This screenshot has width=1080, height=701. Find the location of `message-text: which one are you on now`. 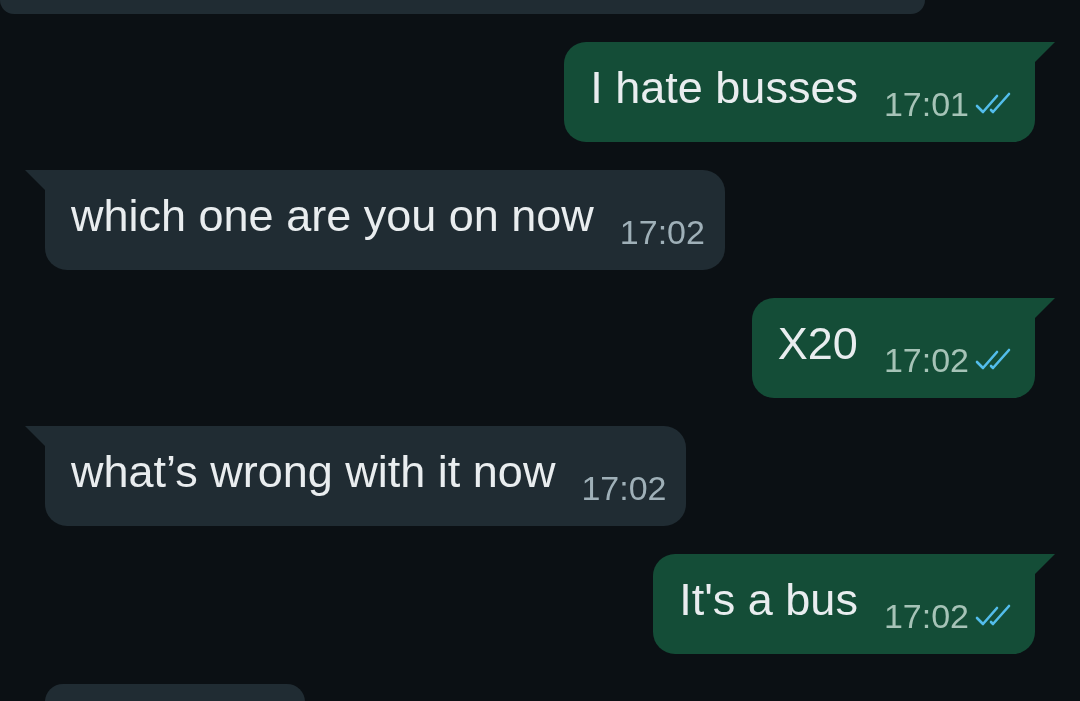

message-text: which one are you on now is located at coordinates (332, 216).